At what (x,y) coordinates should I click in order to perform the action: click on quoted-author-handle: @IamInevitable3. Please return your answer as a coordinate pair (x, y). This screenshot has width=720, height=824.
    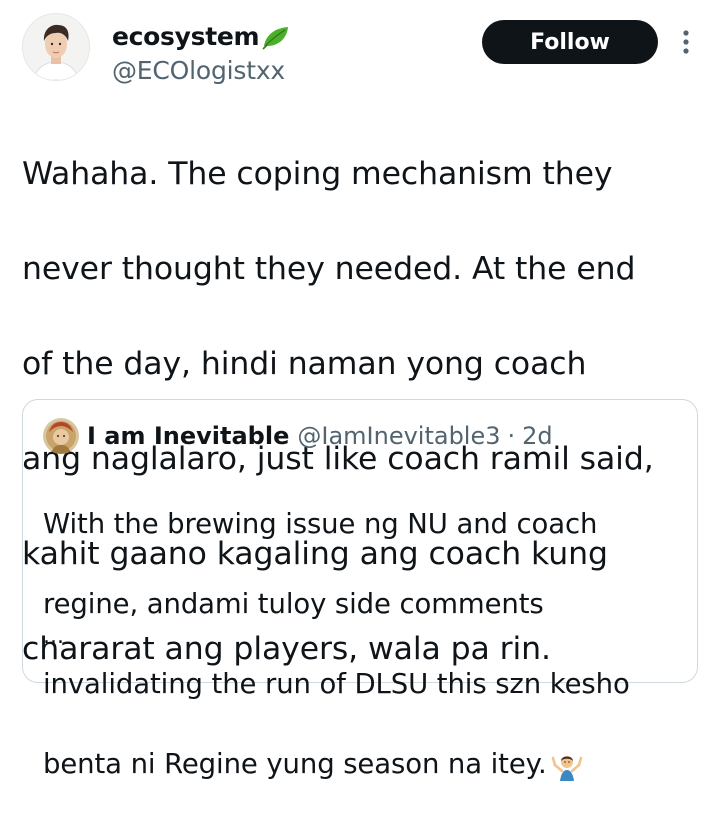
    Looking at the image, I should click on (398, 436).